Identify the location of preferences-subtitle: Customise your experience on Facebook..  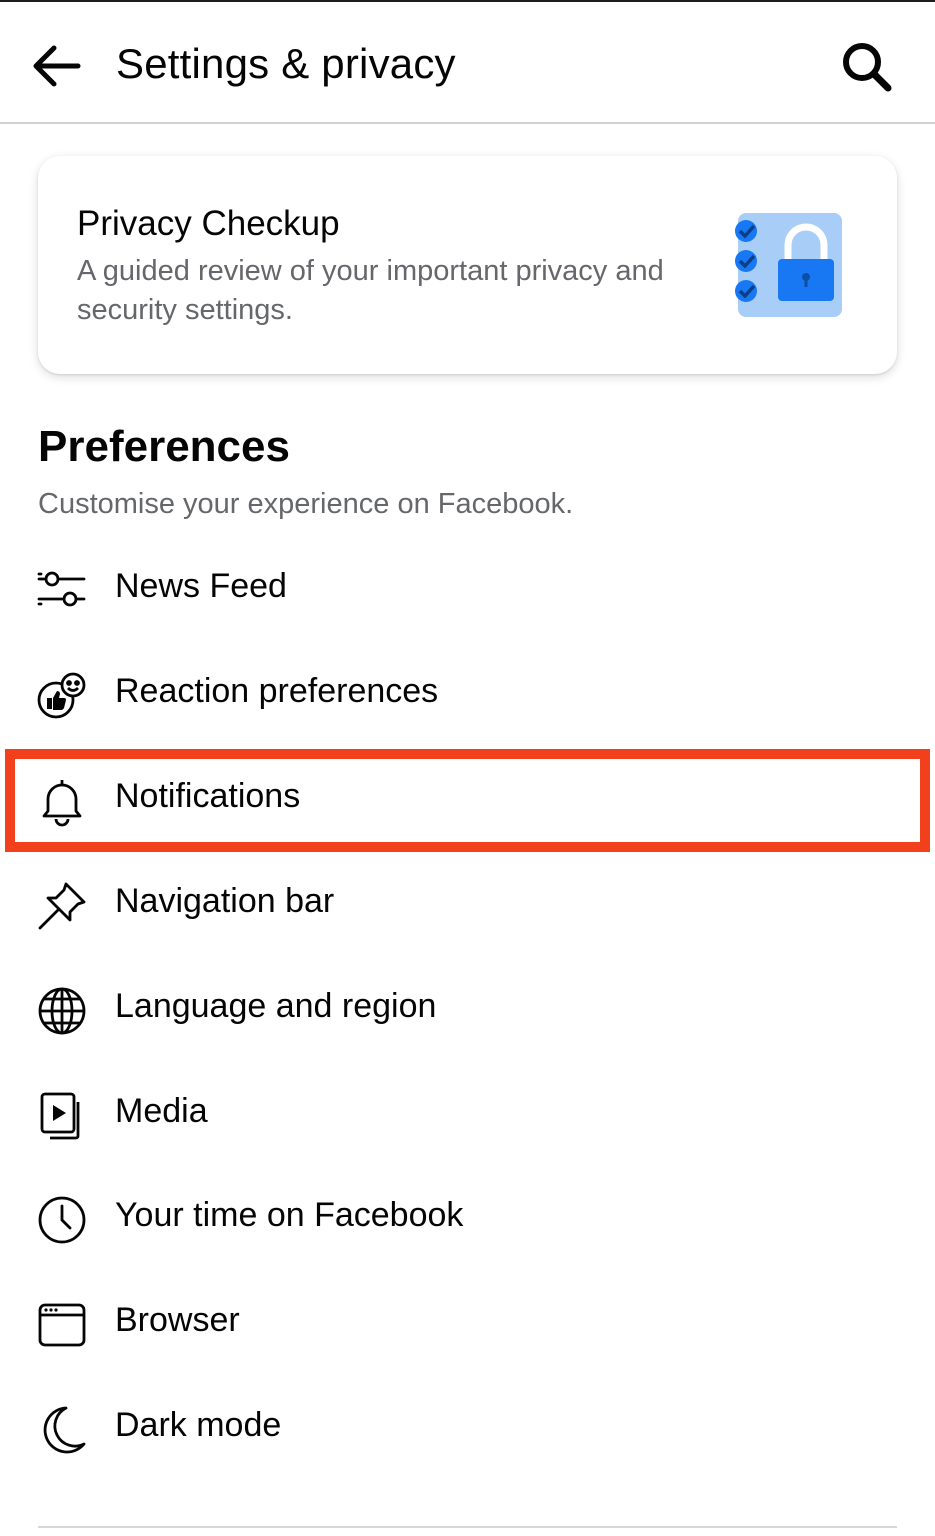
(306, 504).